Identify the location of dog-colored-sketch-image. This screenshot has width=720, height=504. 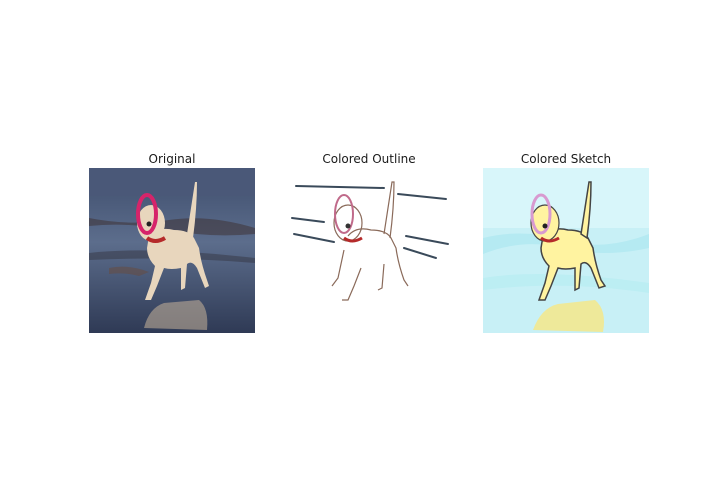
(566, 250).